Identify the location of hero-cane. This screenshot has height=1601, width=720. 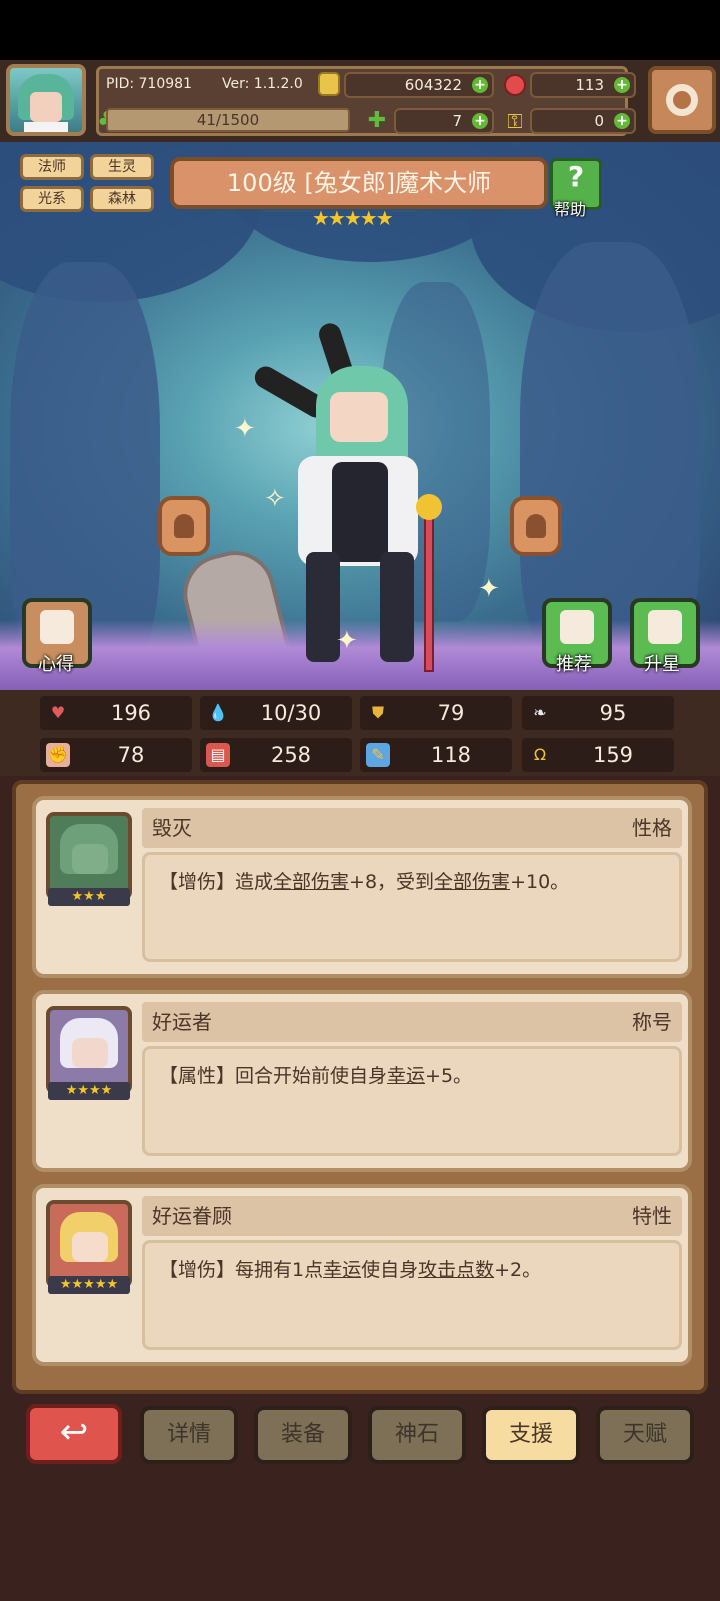
(429, 587).